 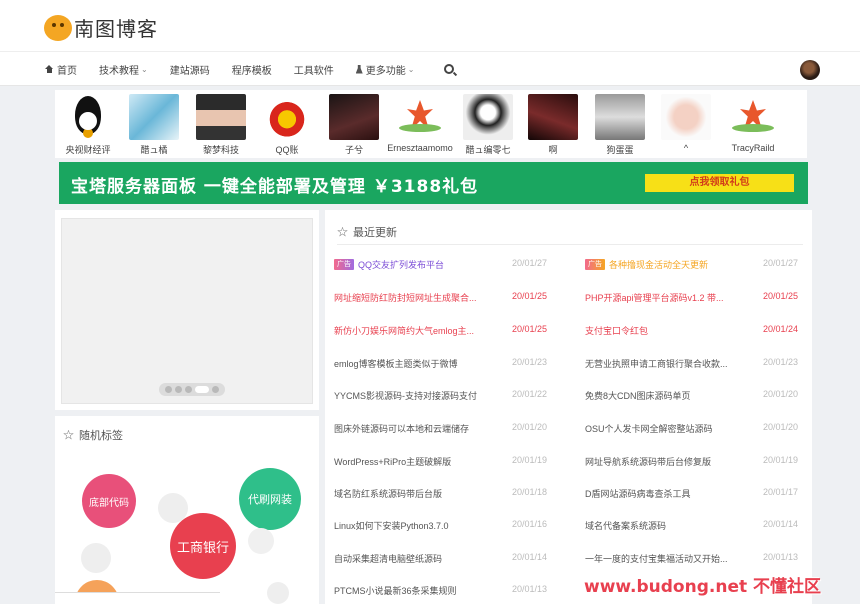 What do you see at coordinates (553, 117) in the screenshot?
I see `friend-avatar` at bounding box center [553, 117].